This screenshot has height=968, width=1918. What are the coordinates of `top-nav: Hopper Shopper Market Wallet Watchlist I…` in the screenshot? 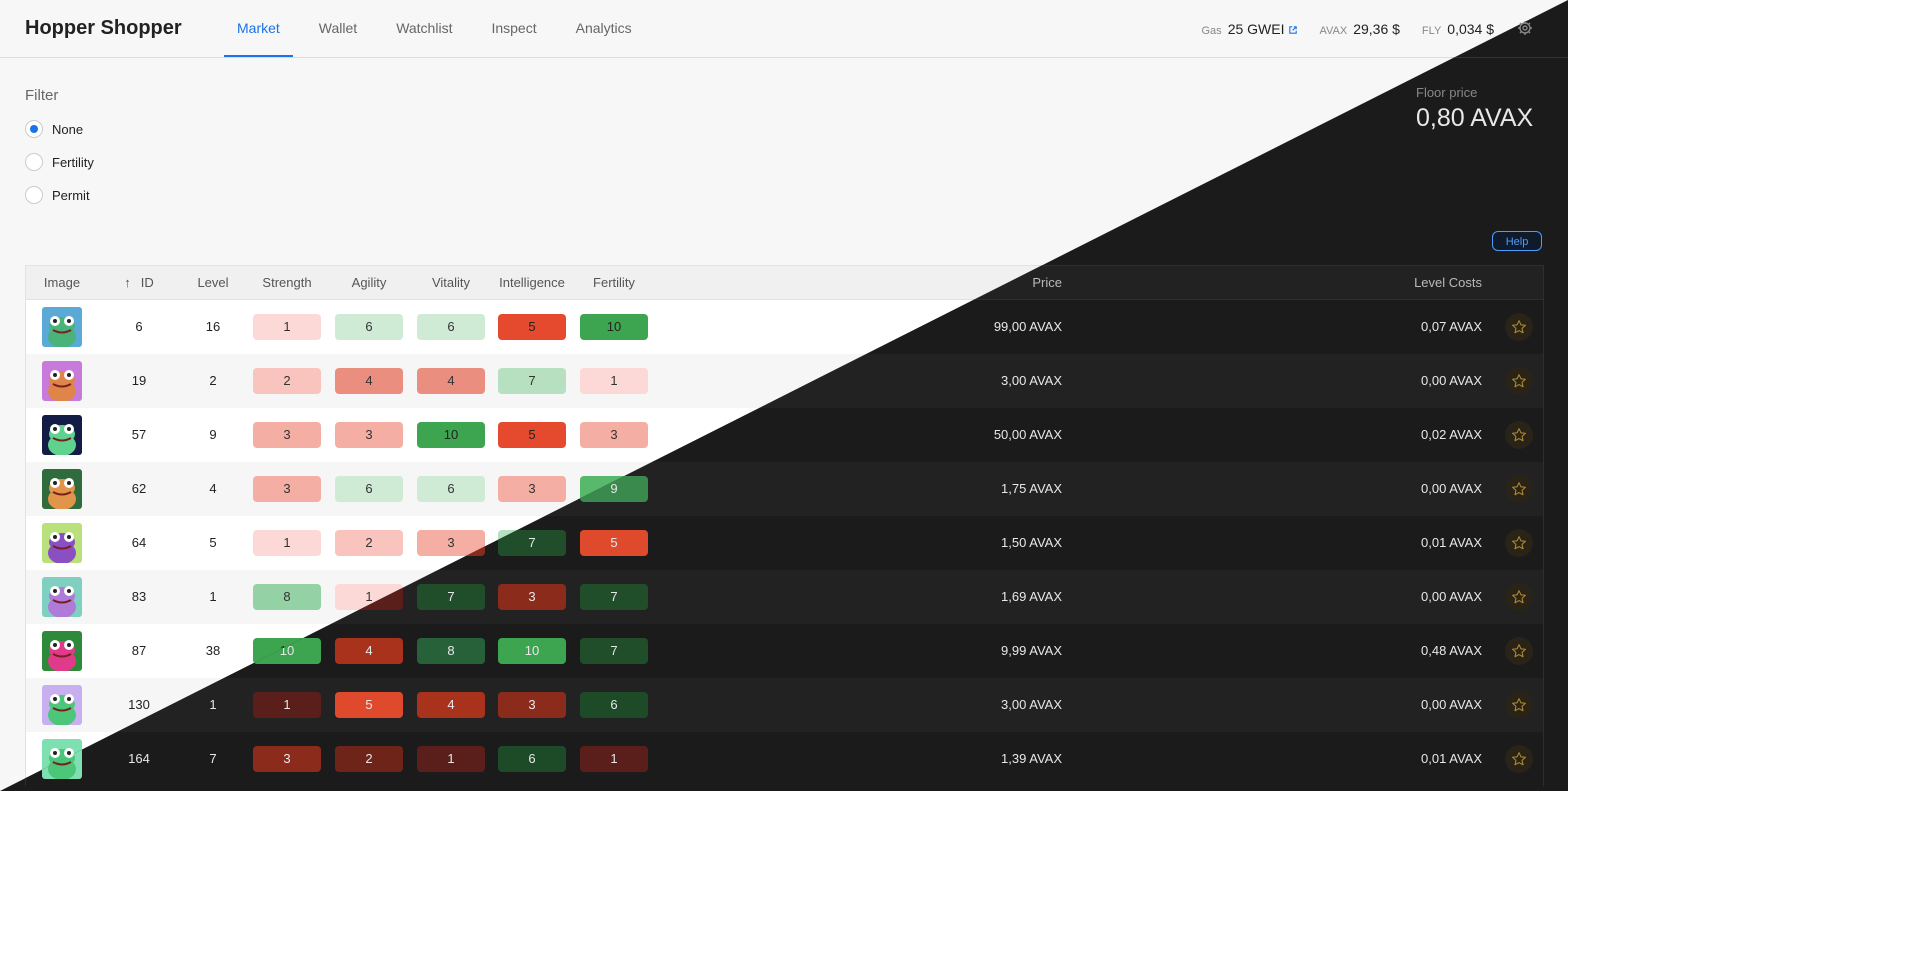 It's located at (784, 29).